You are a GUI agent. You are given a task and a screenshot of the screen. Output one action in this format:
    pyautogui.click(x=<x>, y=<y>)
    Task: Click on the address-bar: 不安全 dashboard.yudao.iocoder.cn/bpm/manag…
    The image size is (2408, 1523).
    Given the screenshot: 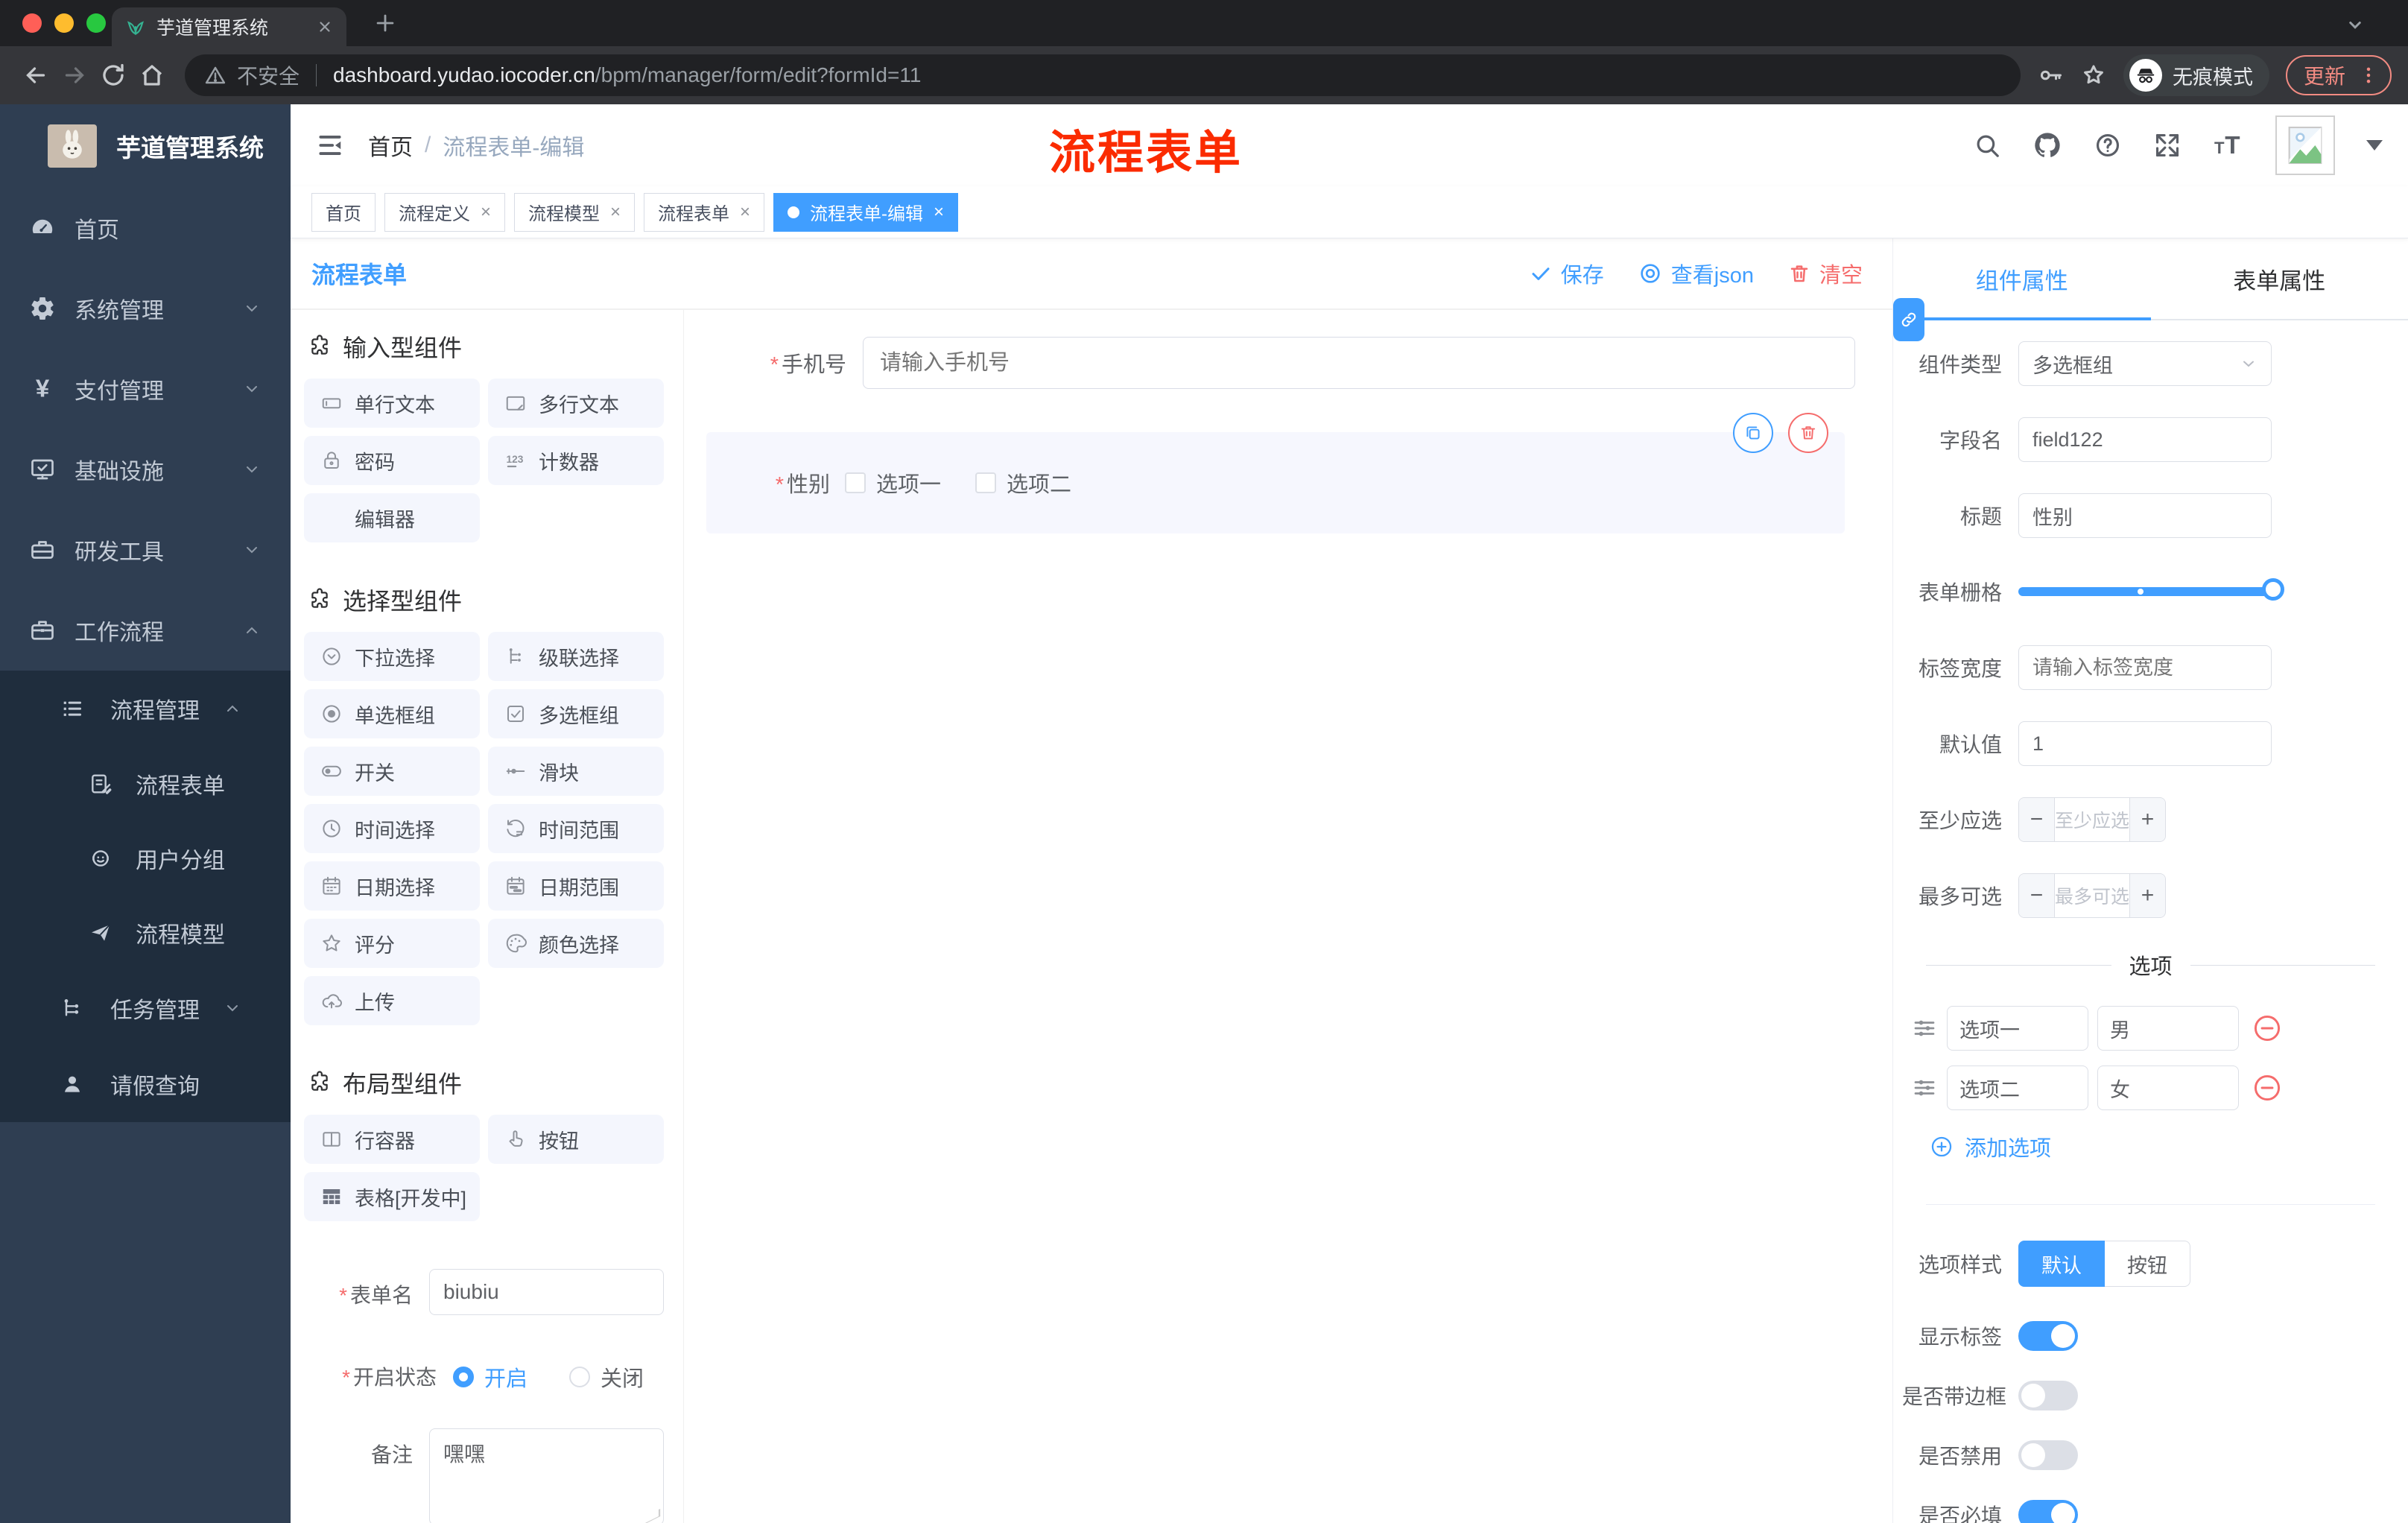 What is the action you would take?
    pyautogui.click(x=1103, y=75)
    